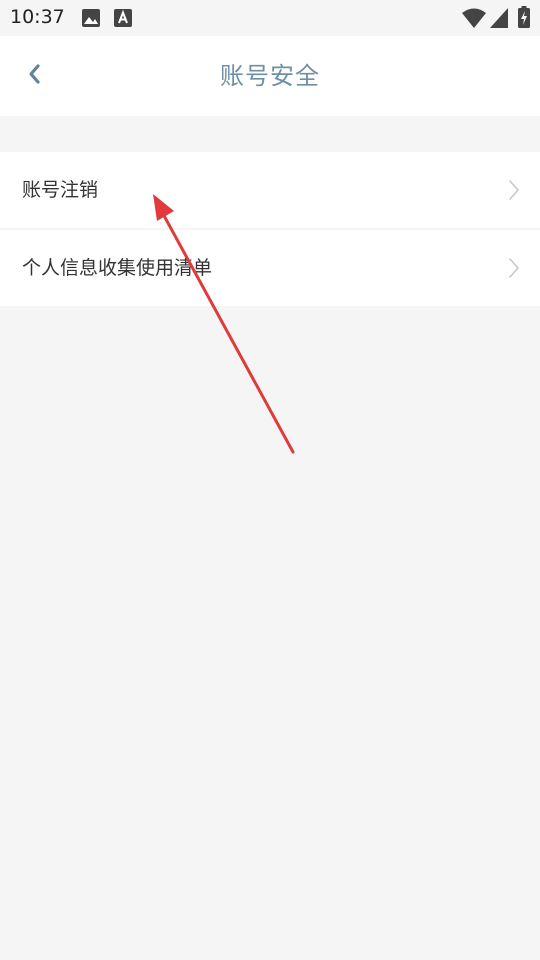  Describe the element at coordinates (499, 20) in the screenshot. I see `signal-icon` at that location.